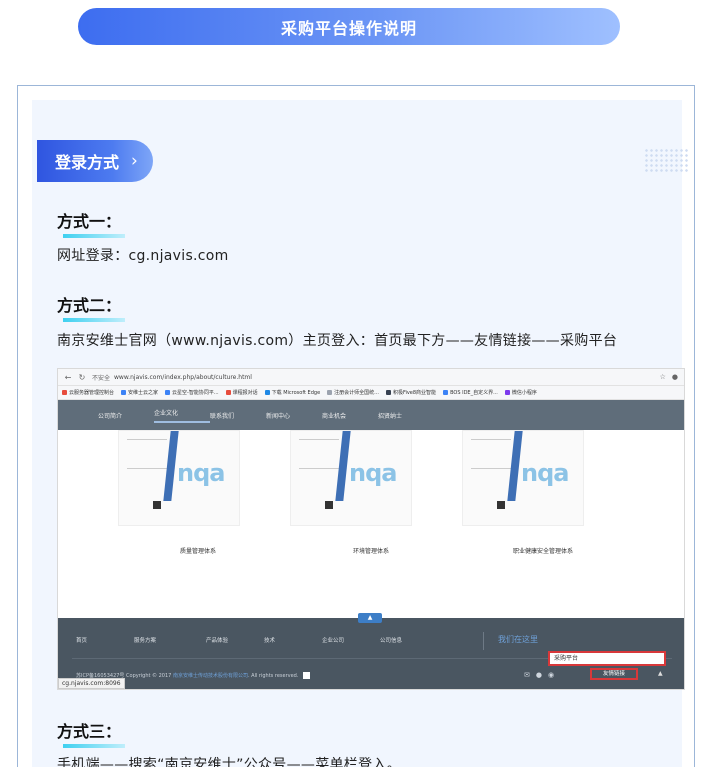 The image size is (712, 767). What do you see at coordinates (351, 640) in the screenshot?
I see `footer-link: 企业公司` at bounding box center [351, 640].